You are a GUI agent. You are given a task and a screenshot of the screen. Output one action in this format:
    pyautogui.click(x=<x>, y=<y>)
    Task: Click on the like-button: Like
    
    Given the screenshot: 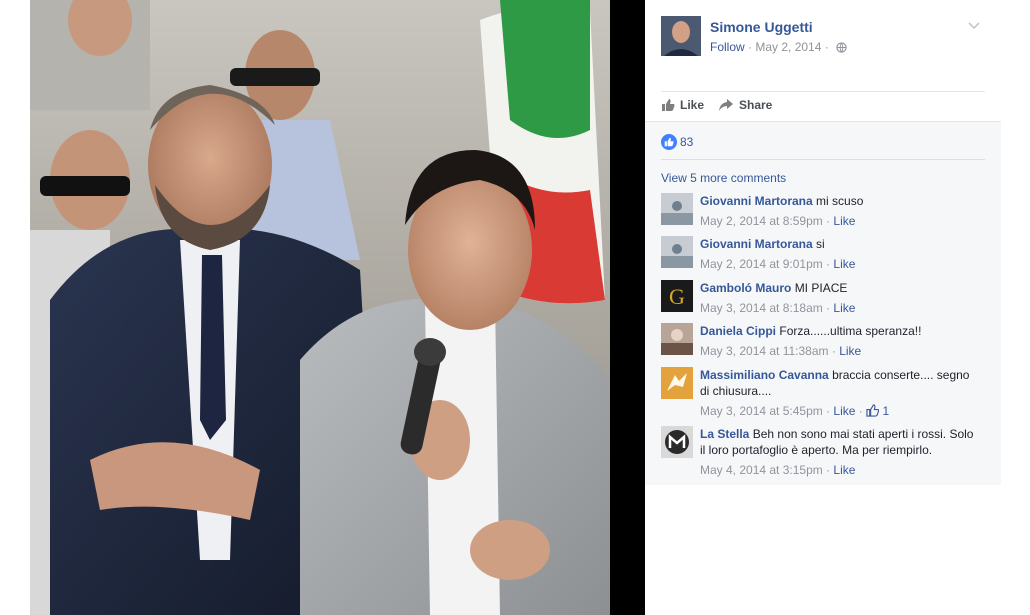 What is the action you would take?
    pyautogui.click(x=682, y=105)
    